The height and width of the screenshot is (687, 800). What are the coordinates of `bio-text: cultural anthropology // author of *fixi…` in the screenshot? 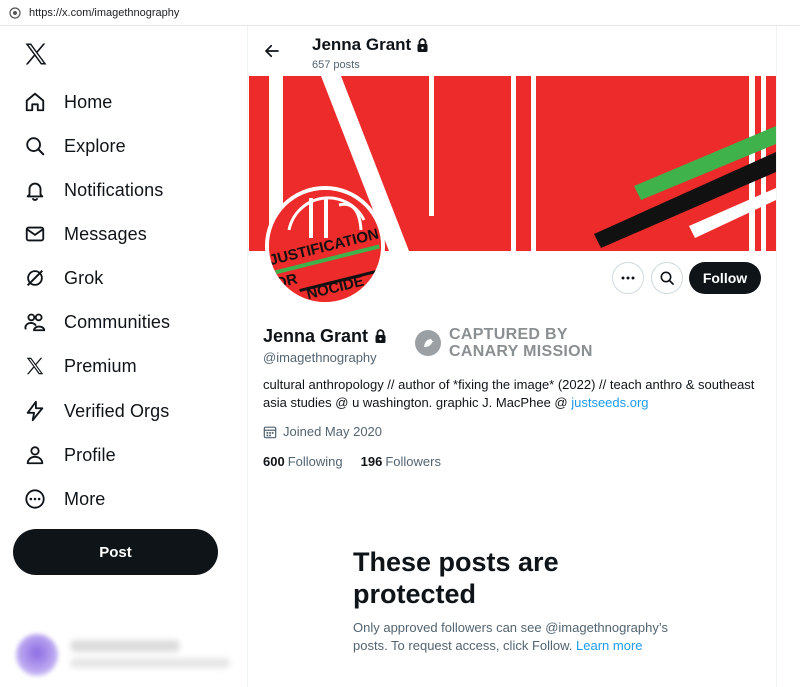 It's located at (509, 393).